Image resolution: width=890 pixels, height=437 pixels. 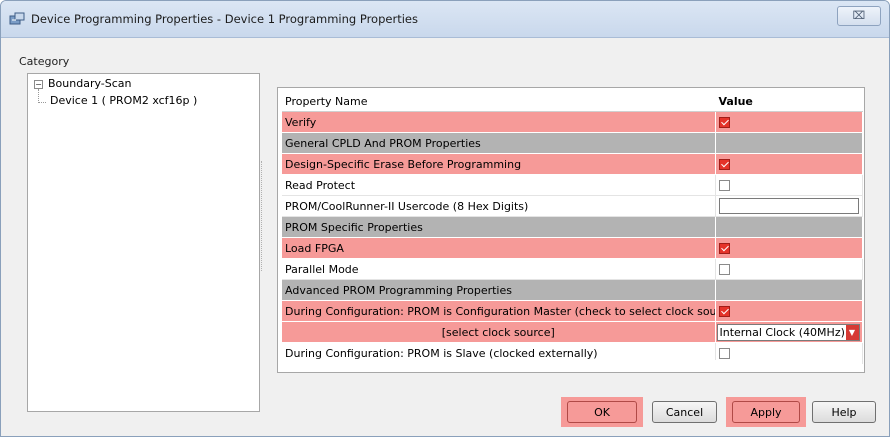 What do you see at coordinates (766, 412) in the screenshot?
I see `apply-button: Apply` at bounding box center [766, 412].